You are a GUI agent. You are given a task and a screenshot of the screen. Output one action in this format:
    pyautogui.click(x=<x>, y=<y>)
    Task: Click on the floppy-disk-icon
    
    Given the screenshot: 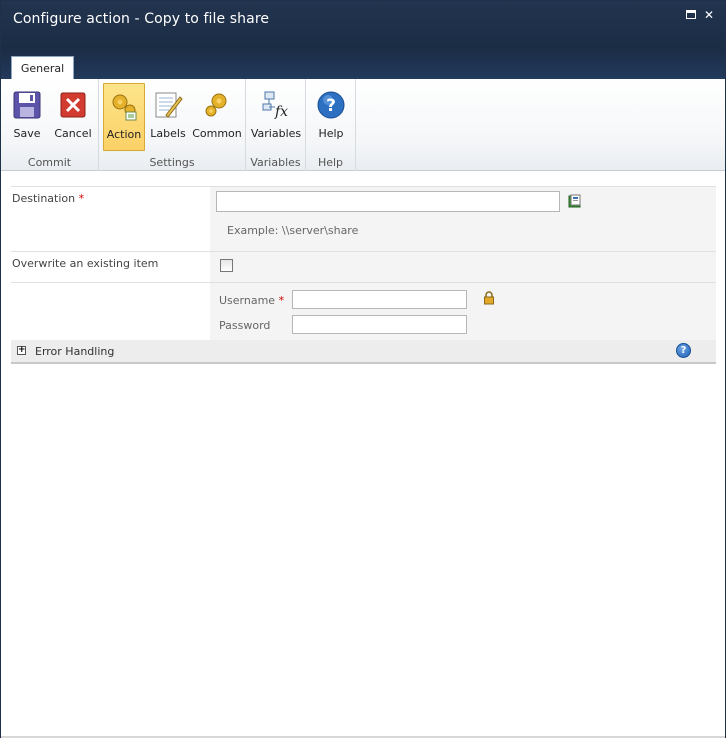 What is the action you would take?
    pyautogui.click(x=27, y=105)
    